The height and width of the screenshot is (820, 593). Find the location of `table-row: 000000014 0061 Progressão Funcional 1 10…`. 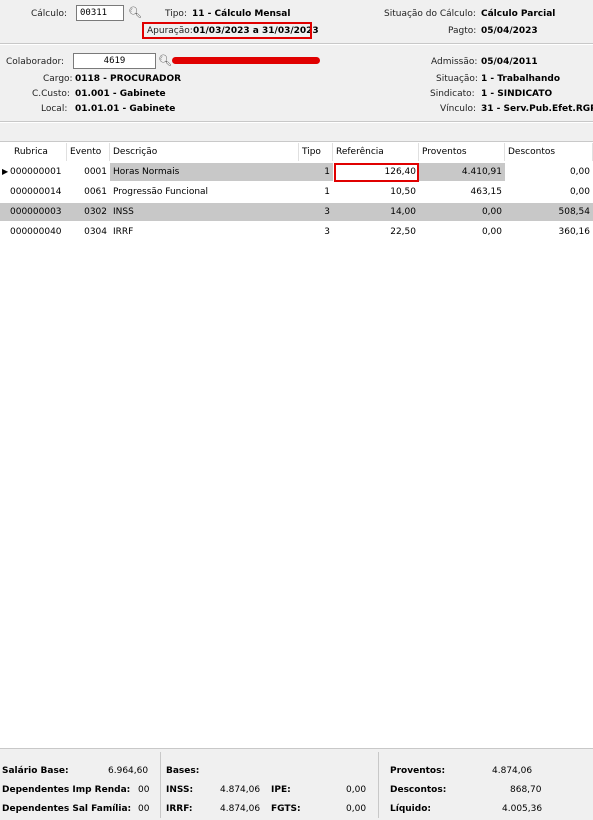

table-row: 000000014 0061 Progressão Funcional 1 10… is located at coordinates (296, 192).